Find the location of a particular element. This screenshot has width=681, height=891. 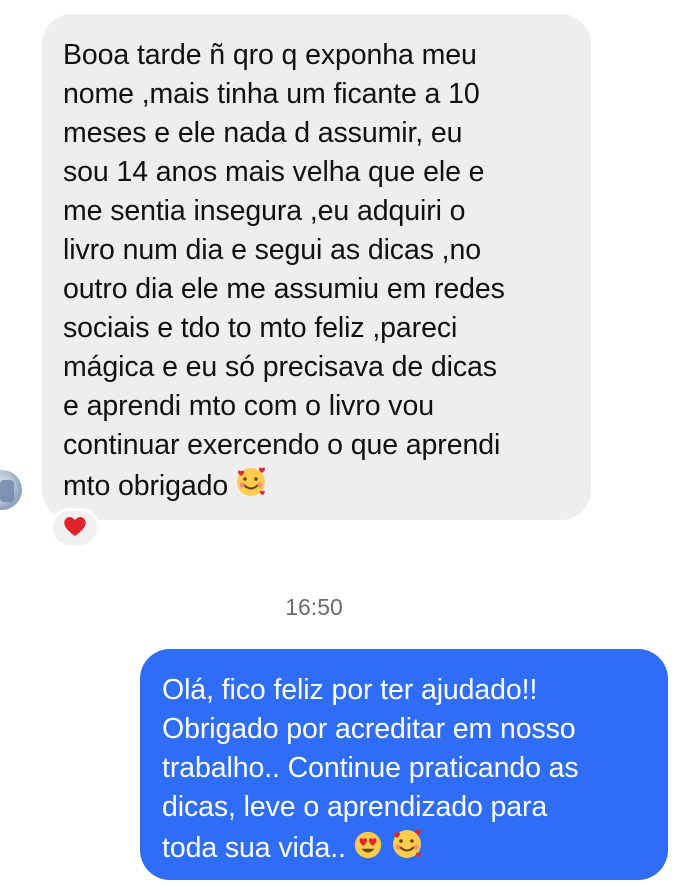

heart-reaction is located at coordinates (75, 528).